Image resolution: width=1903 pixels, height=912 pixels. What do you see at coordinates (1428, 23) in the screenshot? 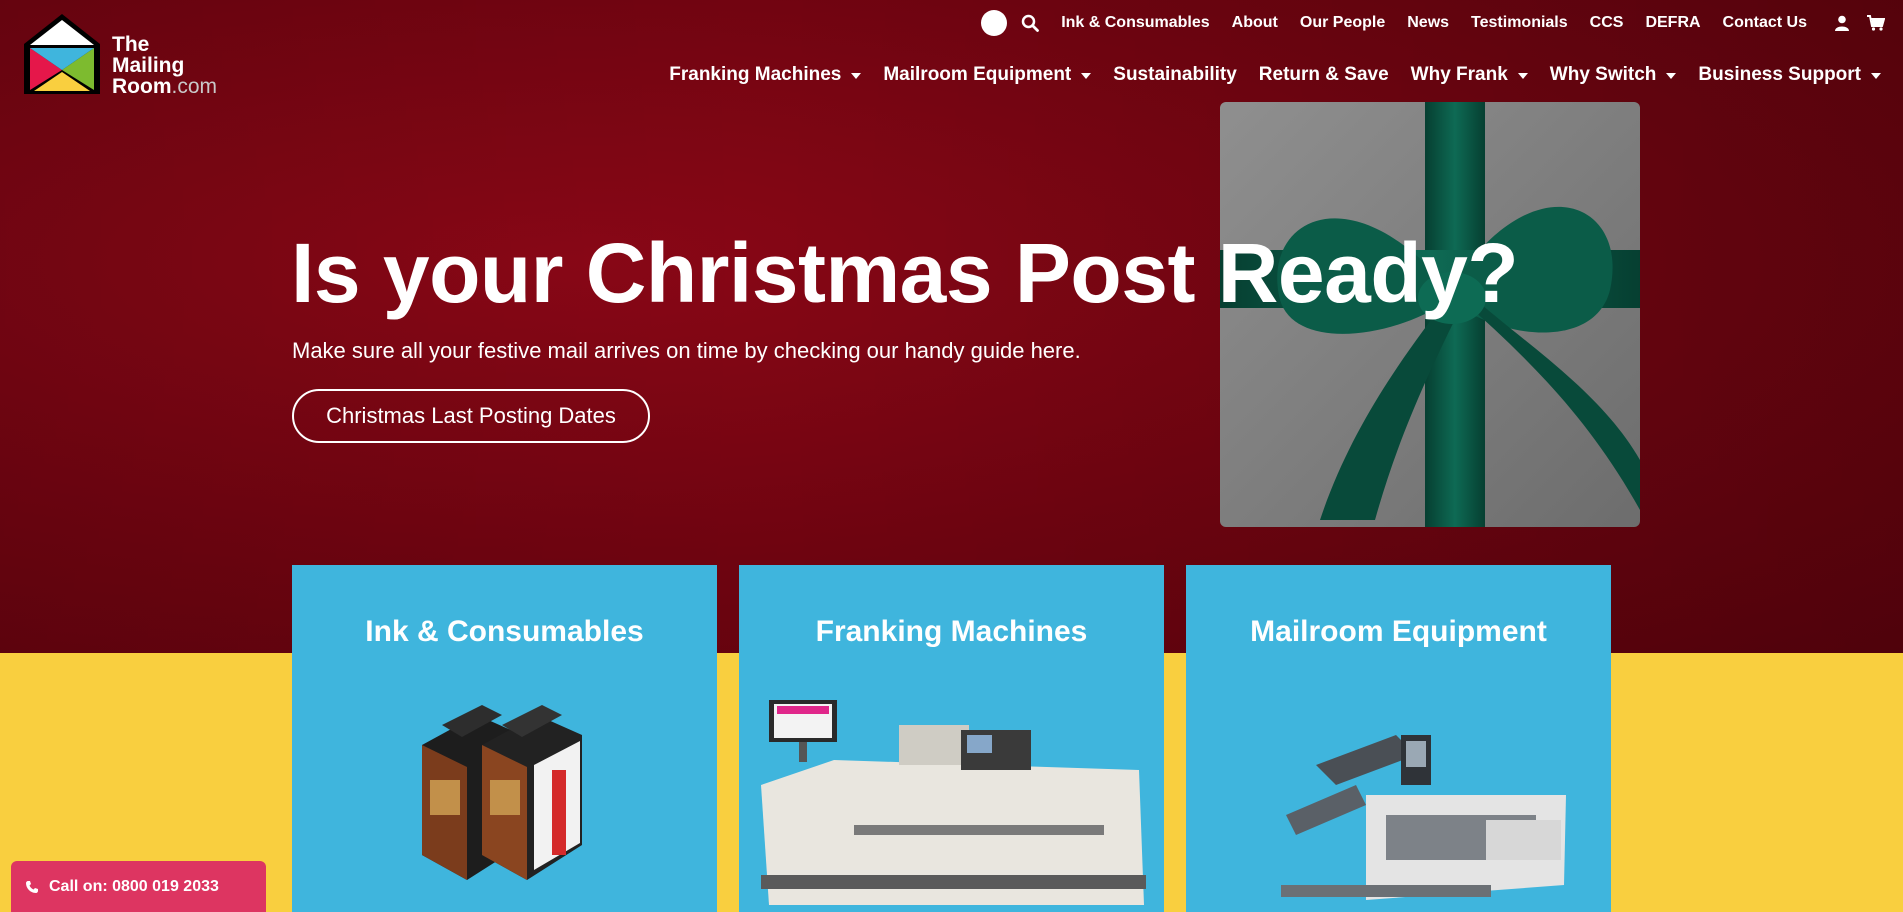
I see `toplink-news: News` at bounding box center [1428, 23].